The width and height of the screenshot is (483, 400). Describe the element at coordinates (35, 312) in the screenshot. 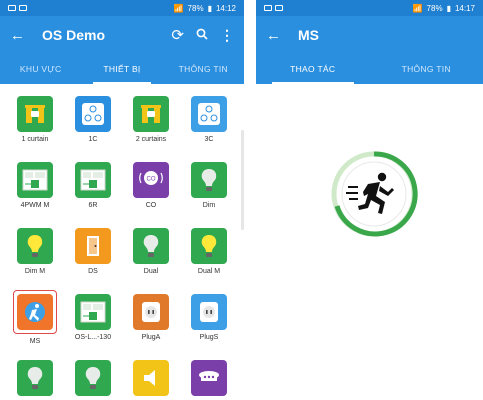

I see `motion-sensor-icon` at that location.